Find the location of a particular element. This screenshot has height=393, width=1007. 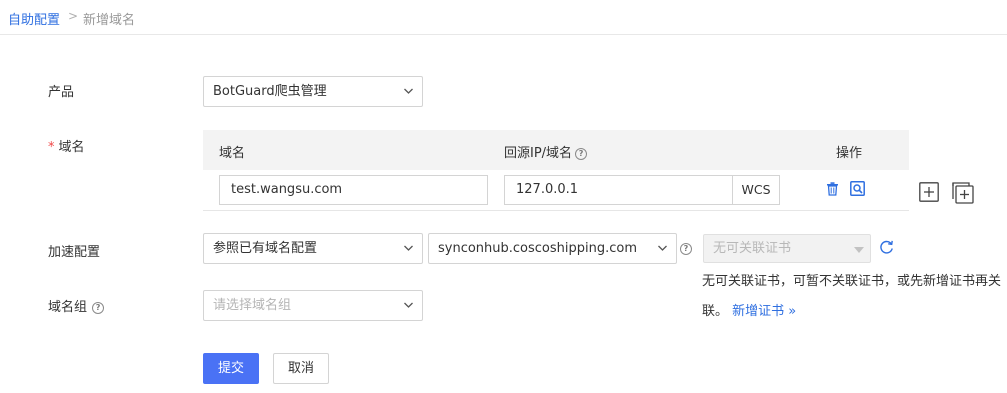

origin-input: 127.0.0.1 is located at coordinates (618, 190).